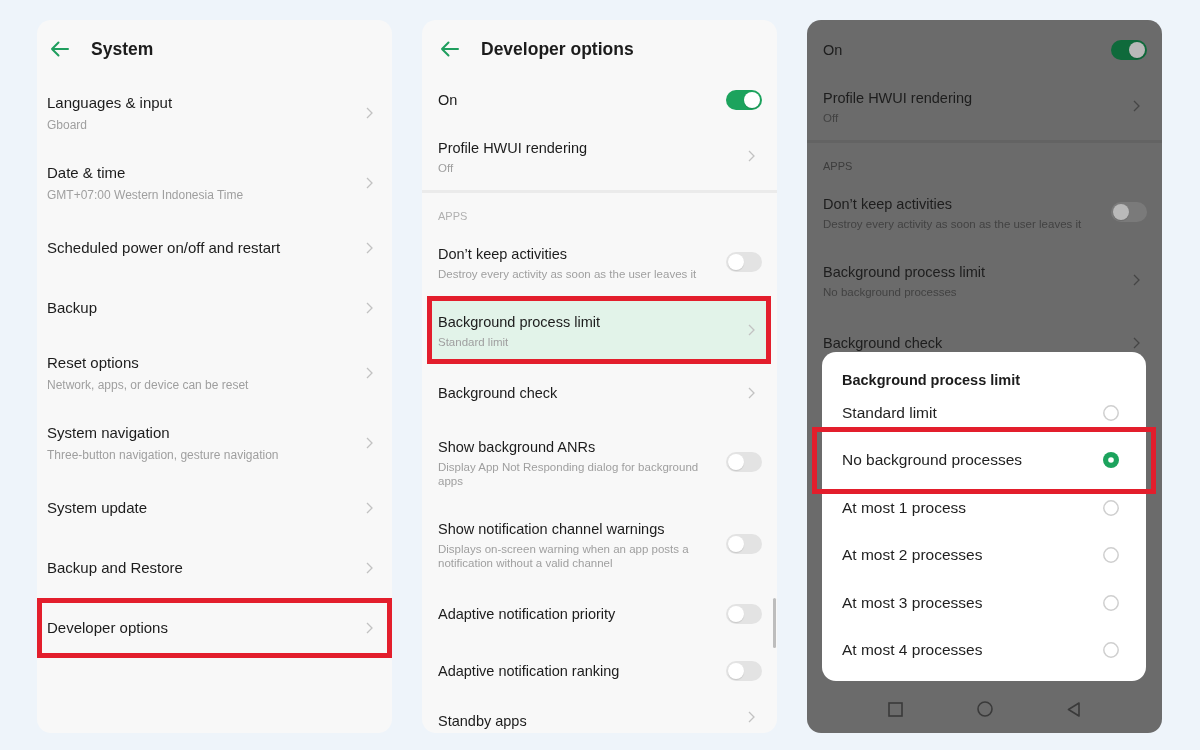 This screenshot has height=750, width=1200. I want to click on recent-apps-icon, so click(895, 709).